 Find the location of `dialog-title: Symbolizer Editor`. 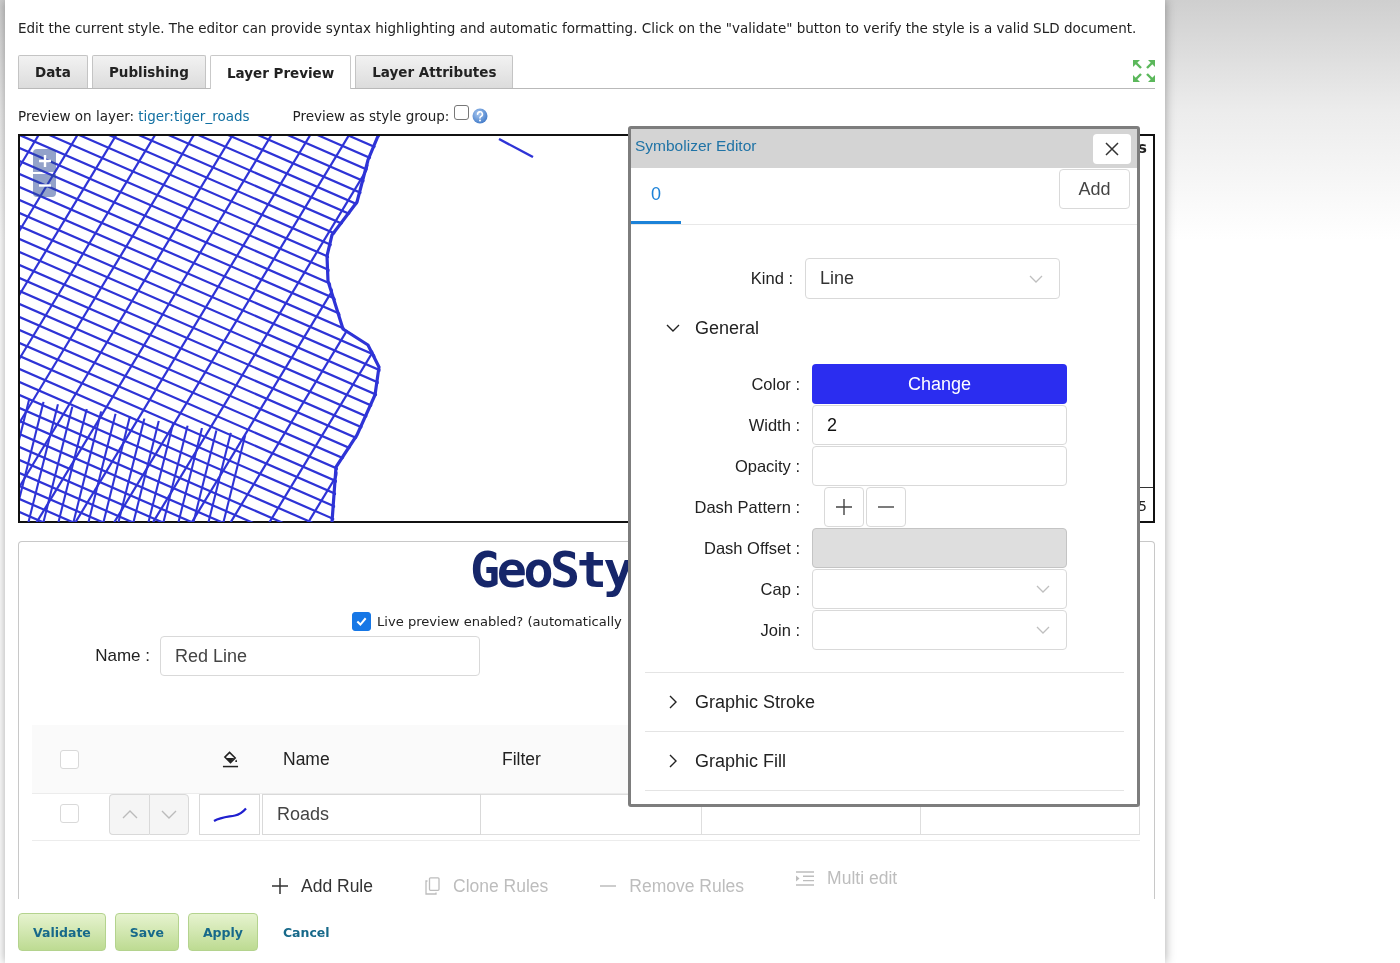

dialog-title: Symbolizer Editor is located at coordinates (696, 146).